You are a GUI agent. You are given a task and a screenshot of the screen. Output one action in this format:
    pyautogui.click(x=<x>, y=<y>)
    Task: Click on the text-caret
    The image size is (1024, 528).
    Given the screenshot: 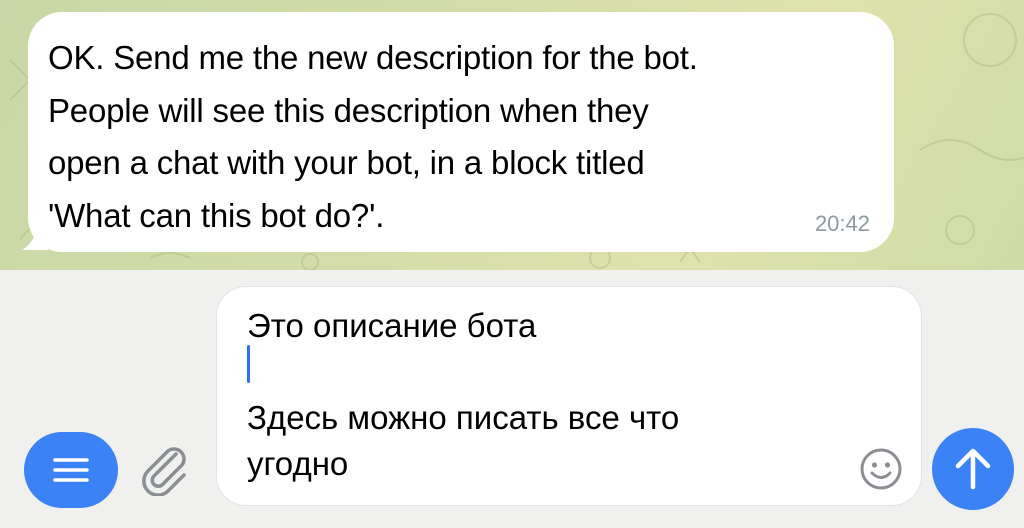 What is the action you would take?
    pyautogui.click(x=248, y=364)
    